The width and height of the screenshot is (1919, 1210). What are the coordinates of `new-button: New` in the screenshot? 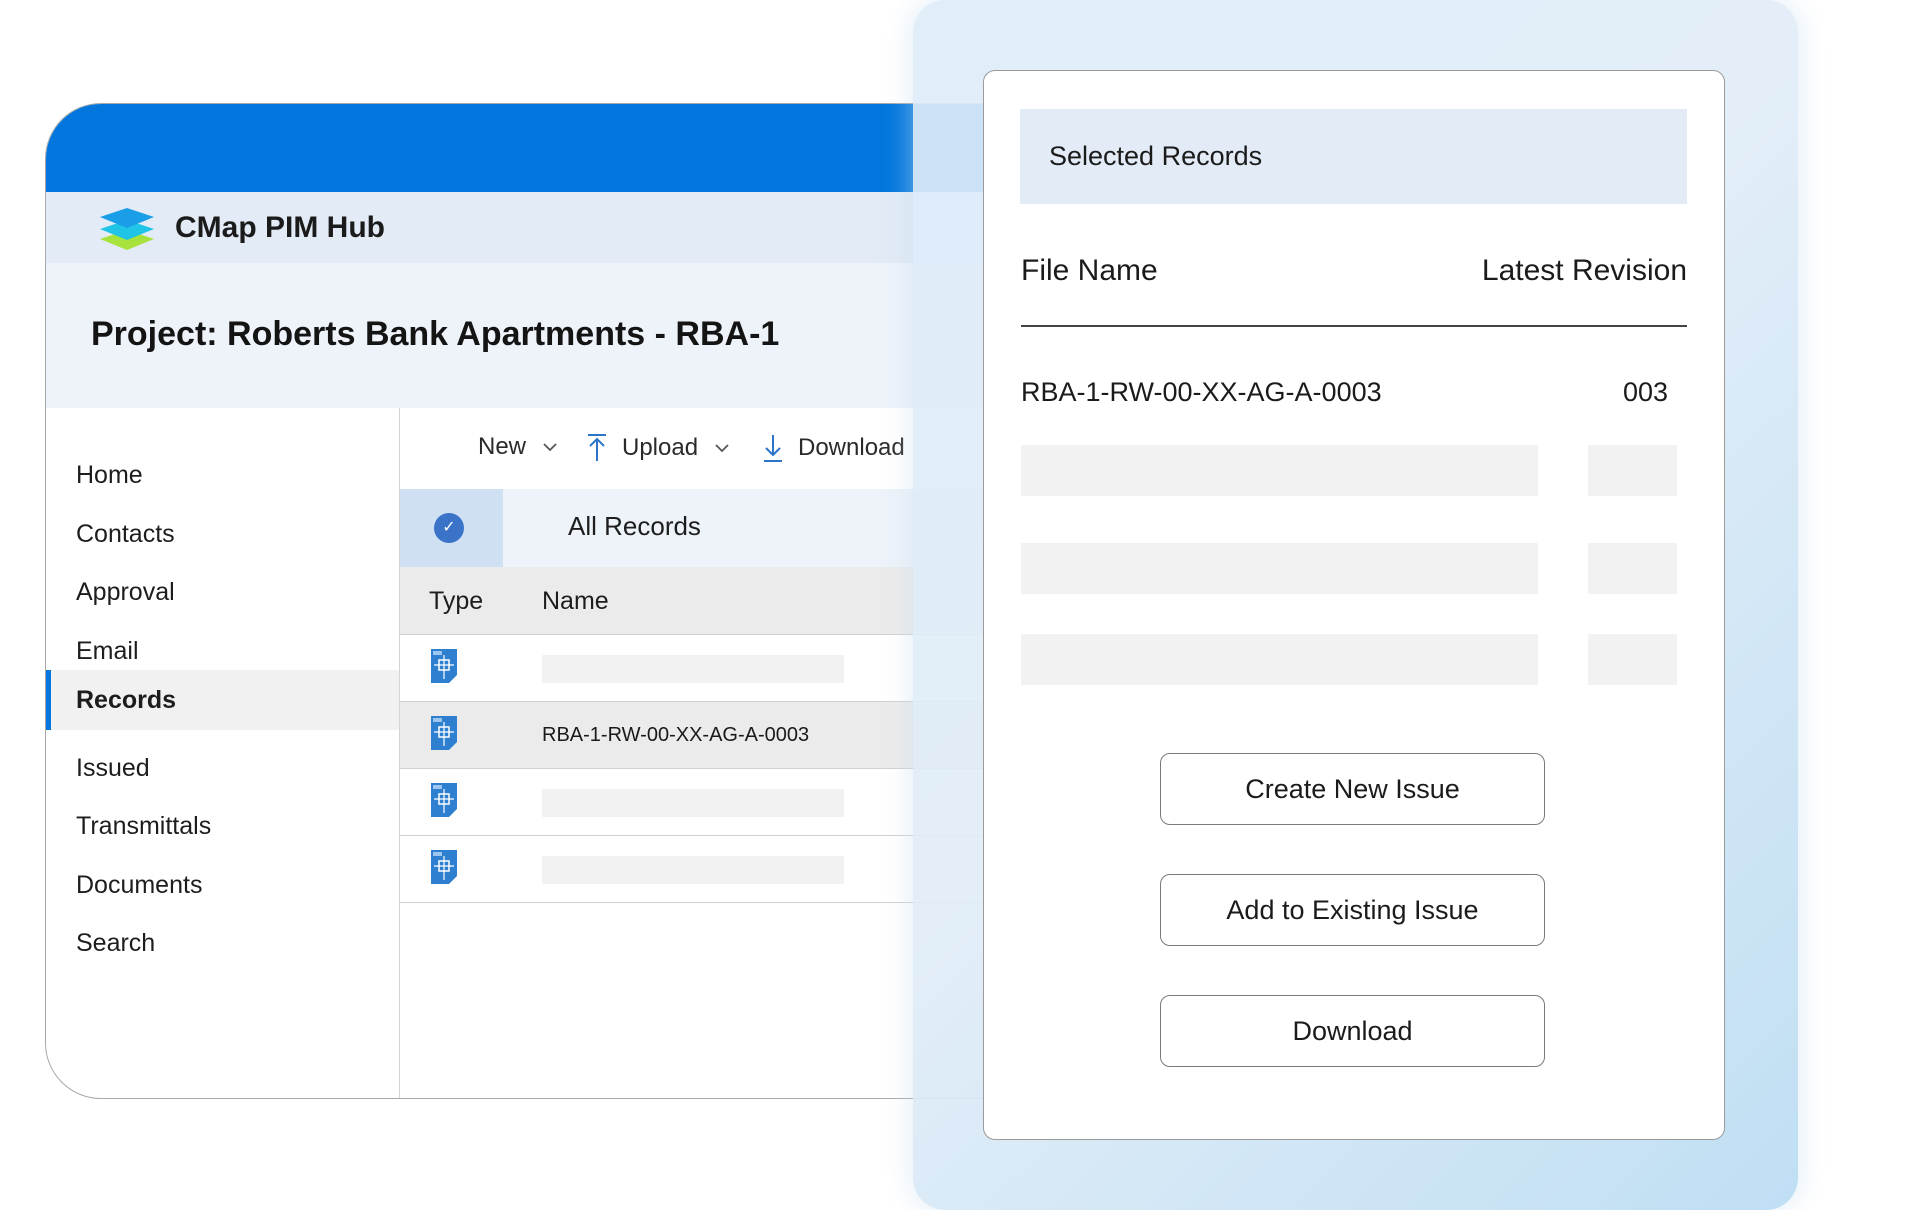 It's located at (518, 447).